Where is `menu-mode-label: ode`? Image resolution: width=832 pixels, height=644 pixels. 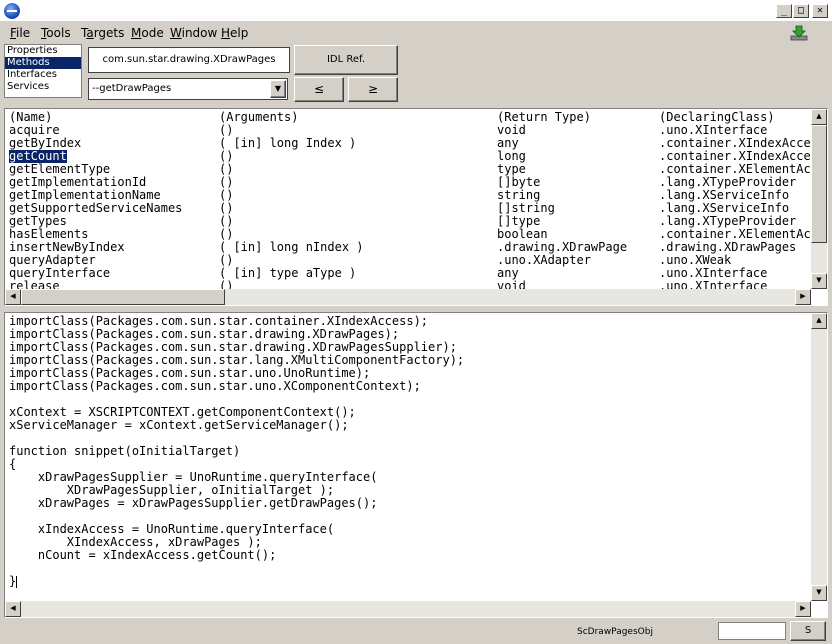 menu-mode-label: ode is located at coordinates (152, 33).